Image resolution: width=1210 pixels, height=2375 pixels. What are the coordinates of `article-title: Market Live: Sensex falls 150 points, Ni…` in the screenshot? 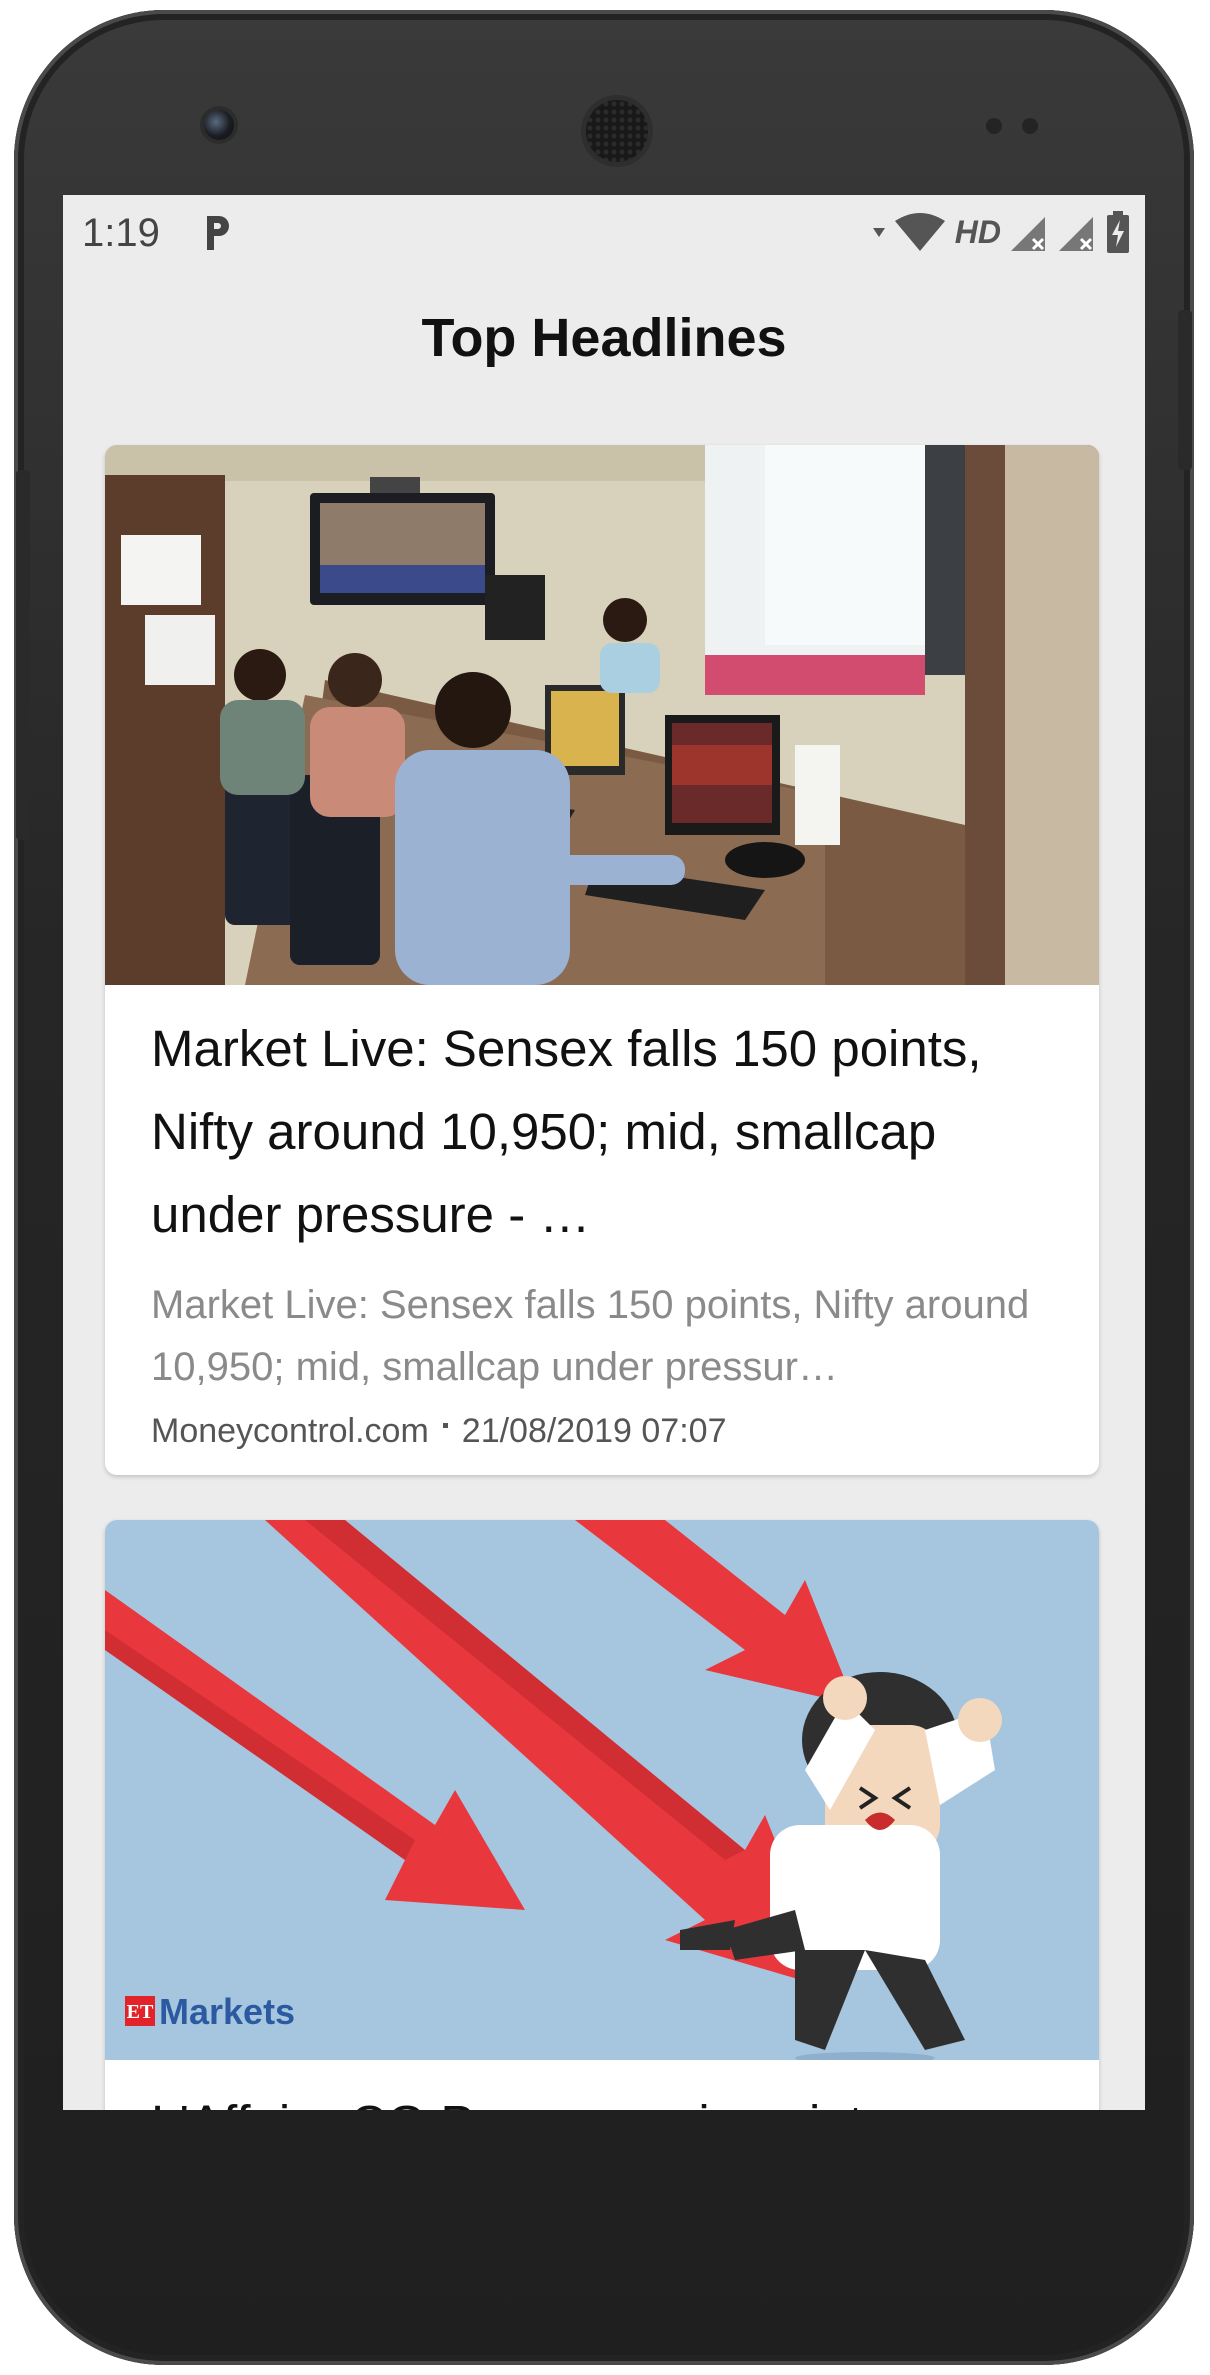 It's located at (601, 1131).